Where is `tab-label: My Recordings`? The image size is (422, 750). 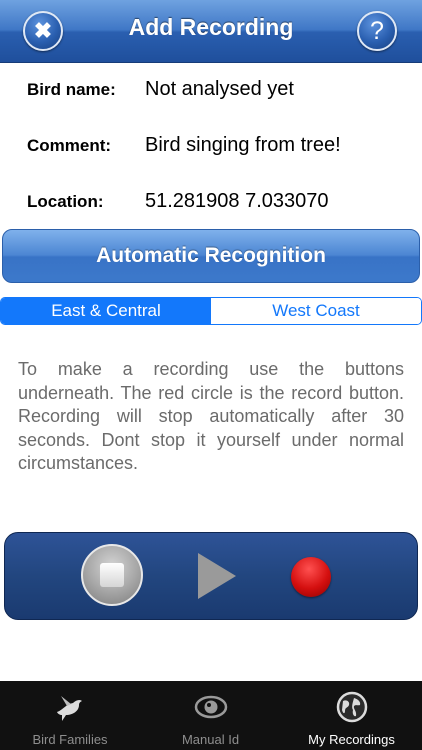 tab-label: My Recordings is located at coordinates (351, 739).